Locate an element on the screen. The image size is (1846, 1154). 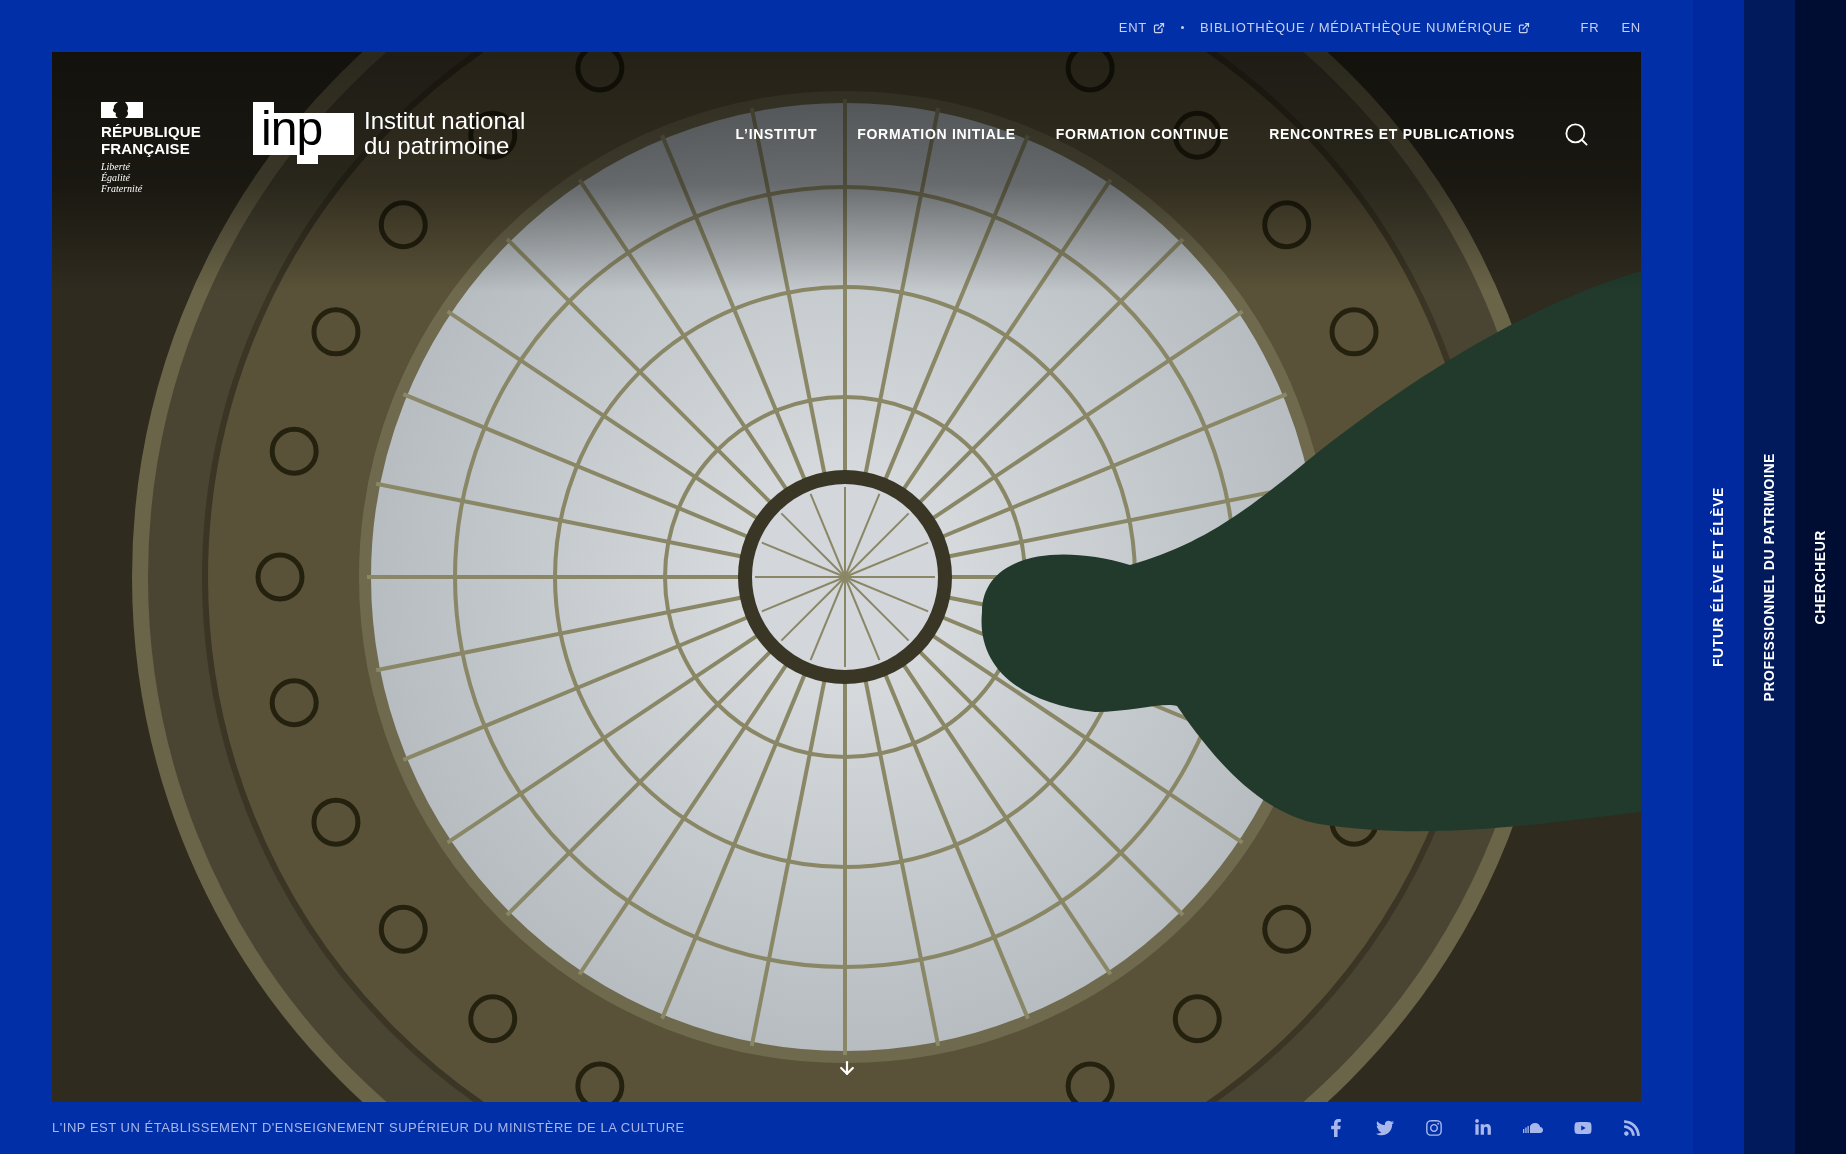
youtube-link is located at coordinates (1583, 1128).